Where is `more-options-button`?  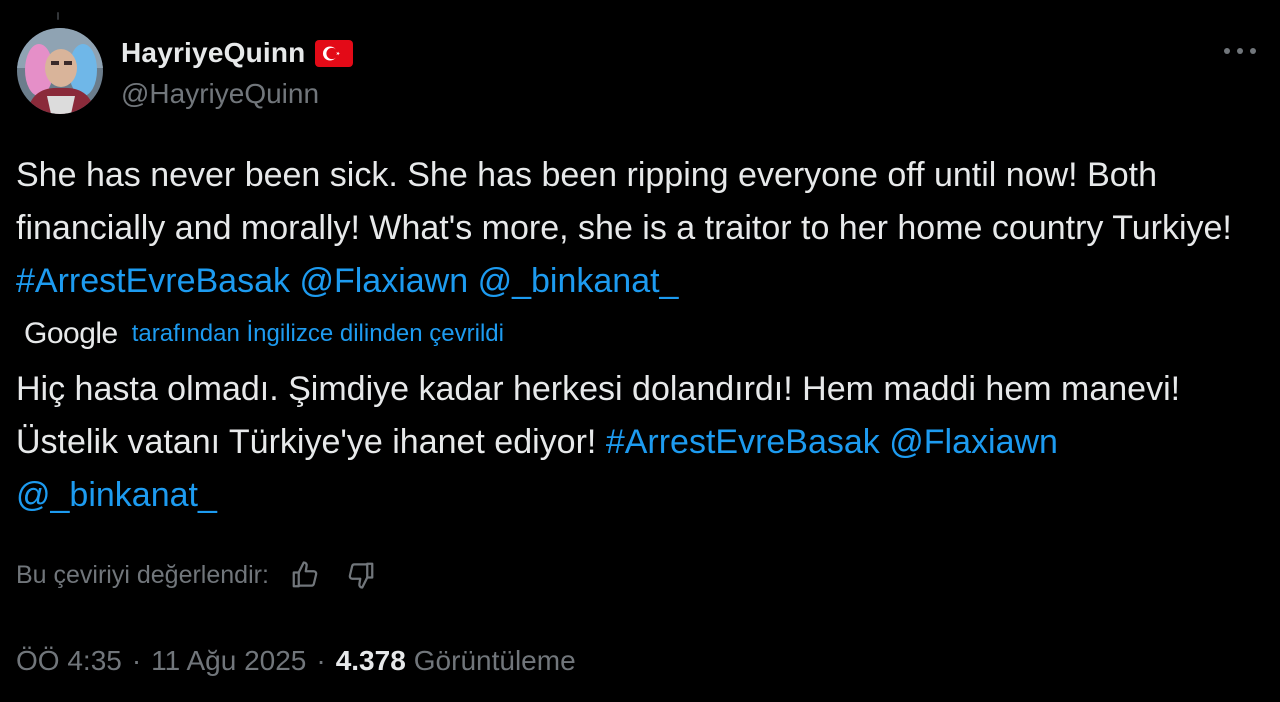
more-options-button is located at coordinates (1240, 51).